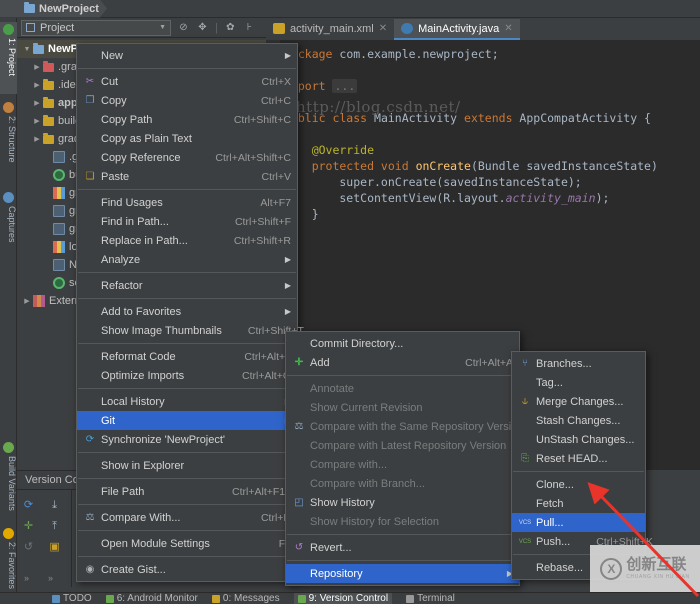  Describe the element at coordinates (8, 481) in the screenshot. I see `sidebar-item-build-variants: Build Variants` at that location.